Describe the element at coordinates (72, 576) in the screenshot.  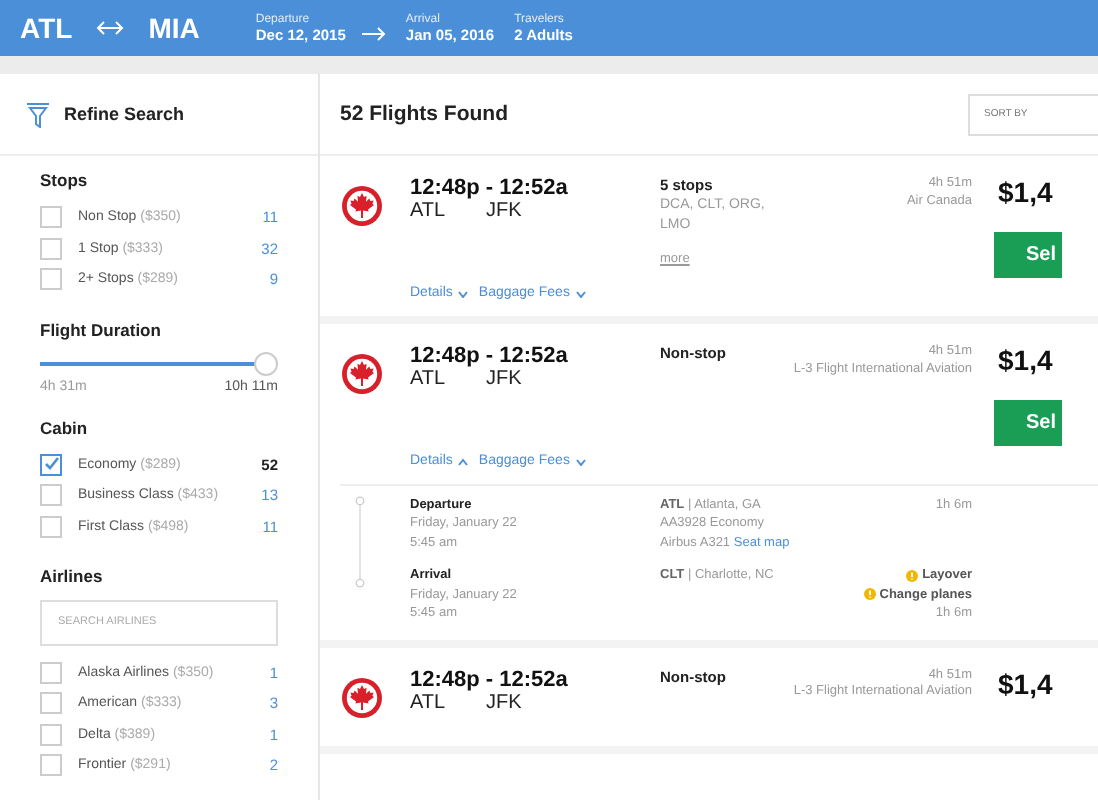
I see `section-heading: Airlines` at that location.